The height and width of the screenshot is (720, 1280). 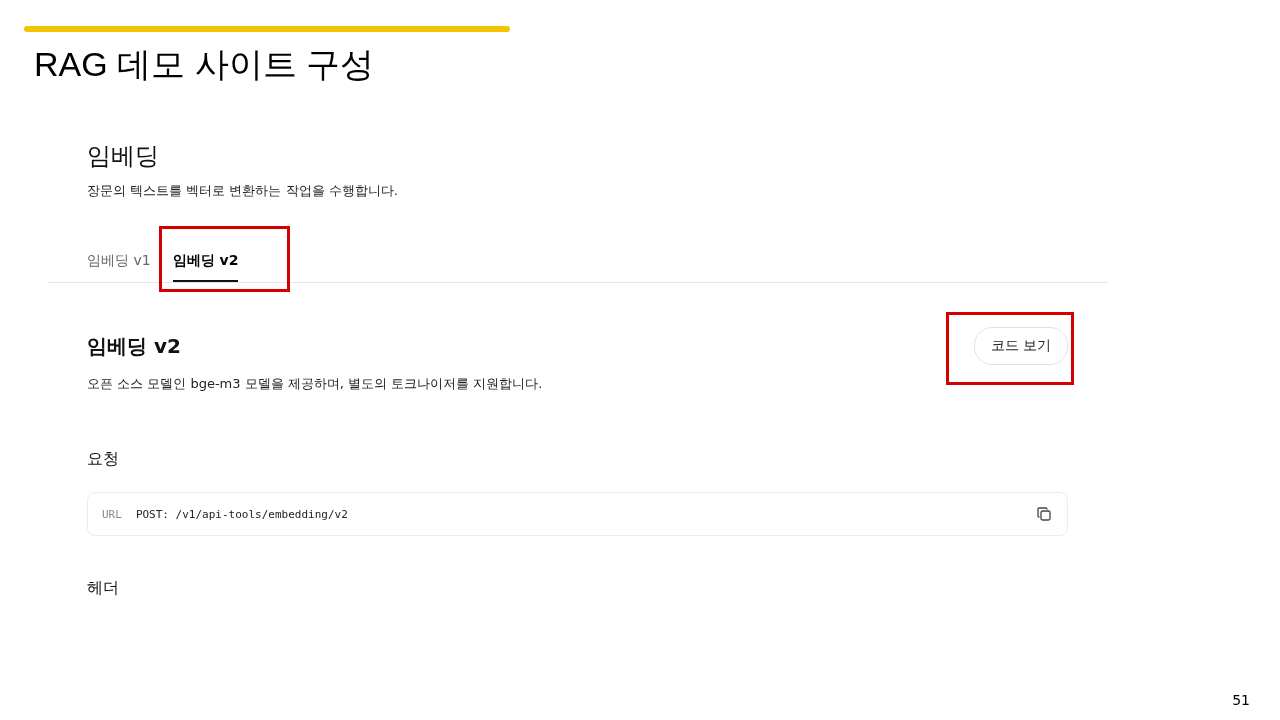 What do you see at coordinates (1241, 700) in the screenshot?
I see `page-number: 51` at bounding box center [1241, 700].